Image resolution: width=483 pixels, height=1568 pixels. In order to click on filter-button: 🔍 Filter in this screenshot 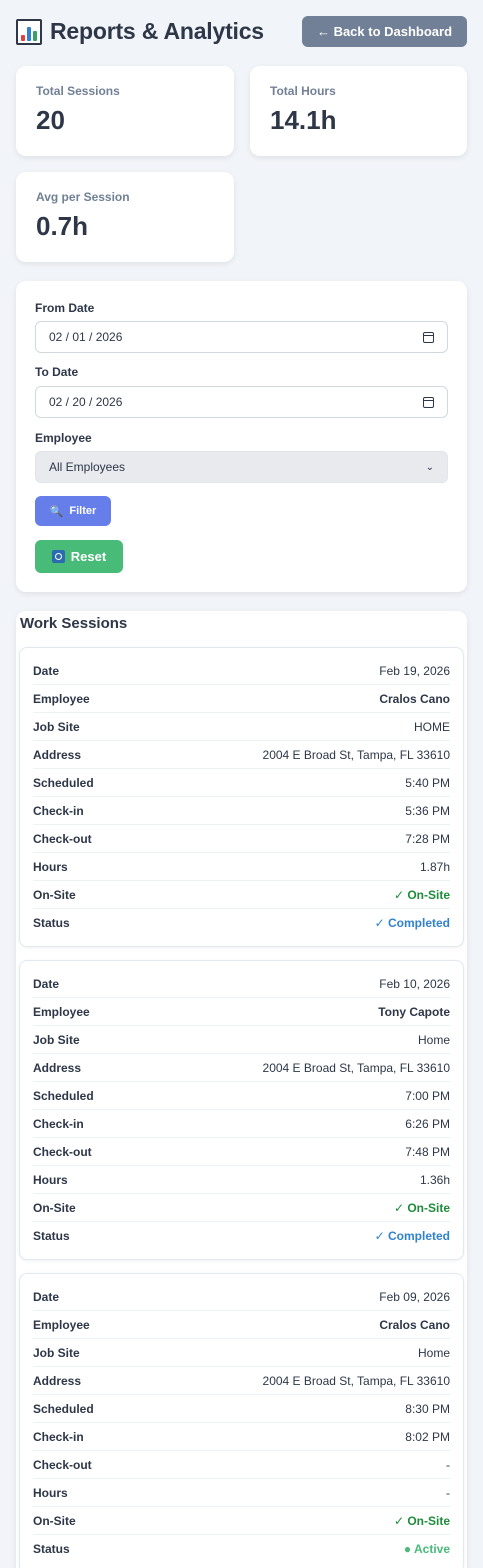, I will do `click(73, 511)`.